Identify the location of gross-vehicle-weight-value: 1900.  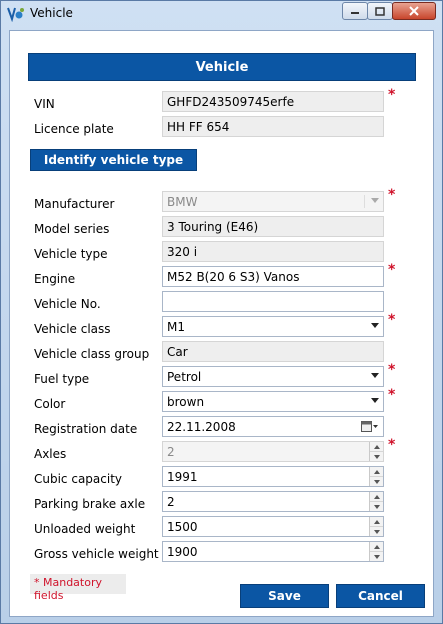
(182, 552).